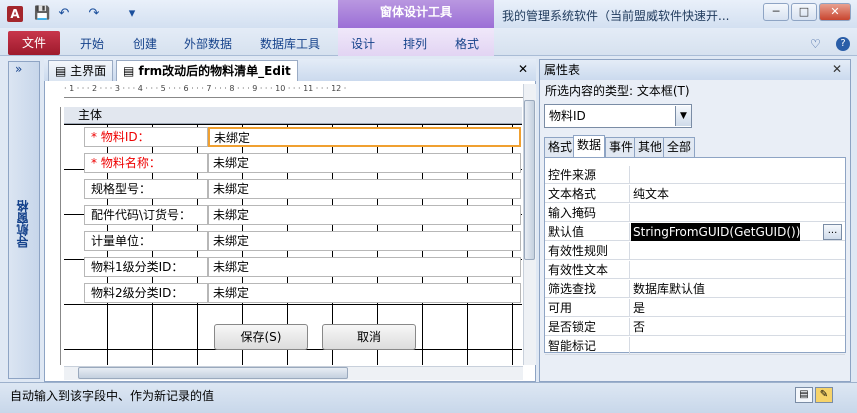 The width and height of the screenshot is (857, 413). I want to click on tab-home: 开始, so click(92, 44).